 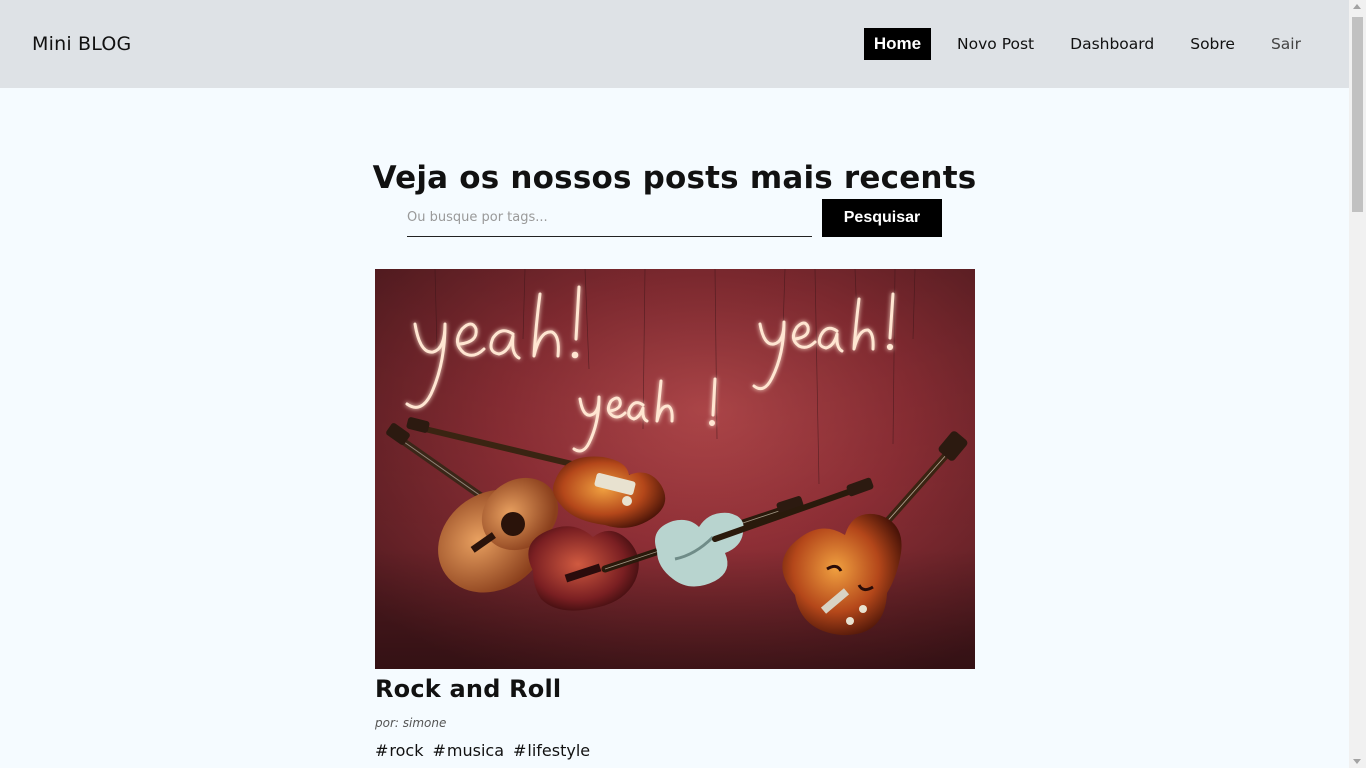 What do you see at coordinates (1357, 6) in the screenshot?
I see `scroll-up-arrow-icon` at bounding box center [1357, 6].